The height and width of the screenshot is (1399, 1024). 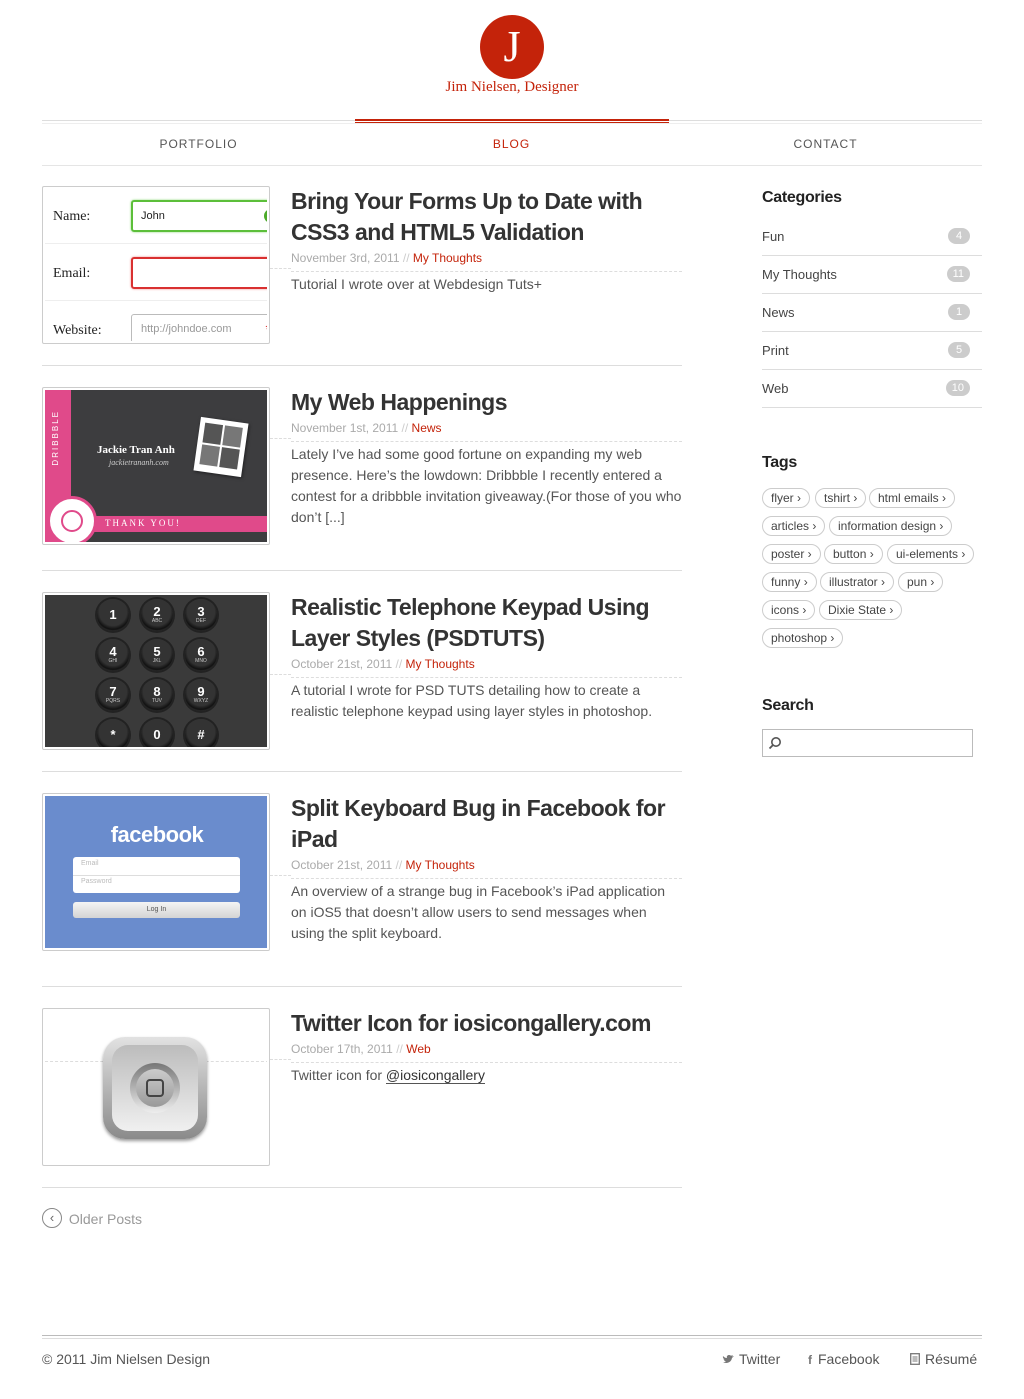 What do you see at coordinates (113, 695) in the screenshot?
I see `keypad-key: 7 PQRS` at bounding box center [113, 695].